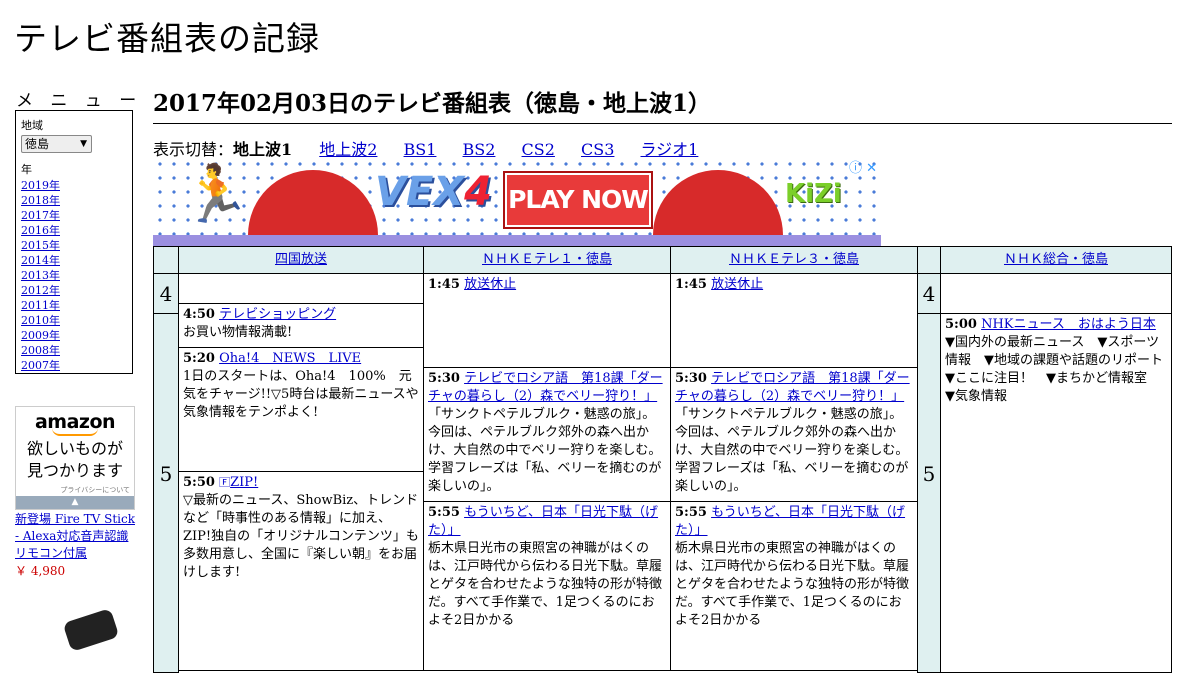  I want to click on year-link-2015: 2015年, so click(74, 245).